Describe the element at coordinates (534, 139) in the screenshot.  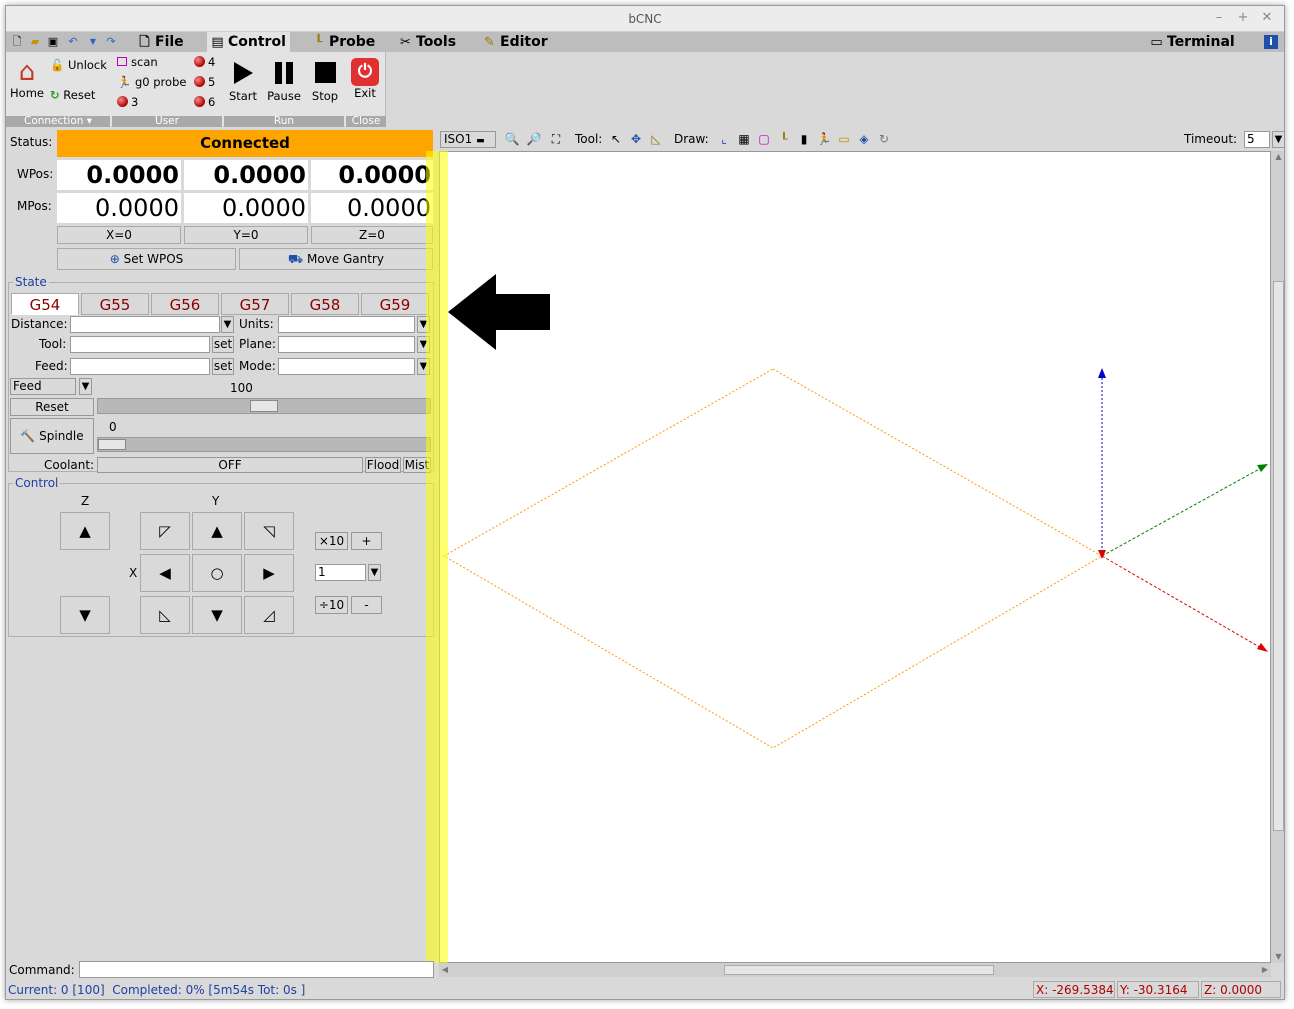
I see `zoom-out-icon: 🔎` at that location.